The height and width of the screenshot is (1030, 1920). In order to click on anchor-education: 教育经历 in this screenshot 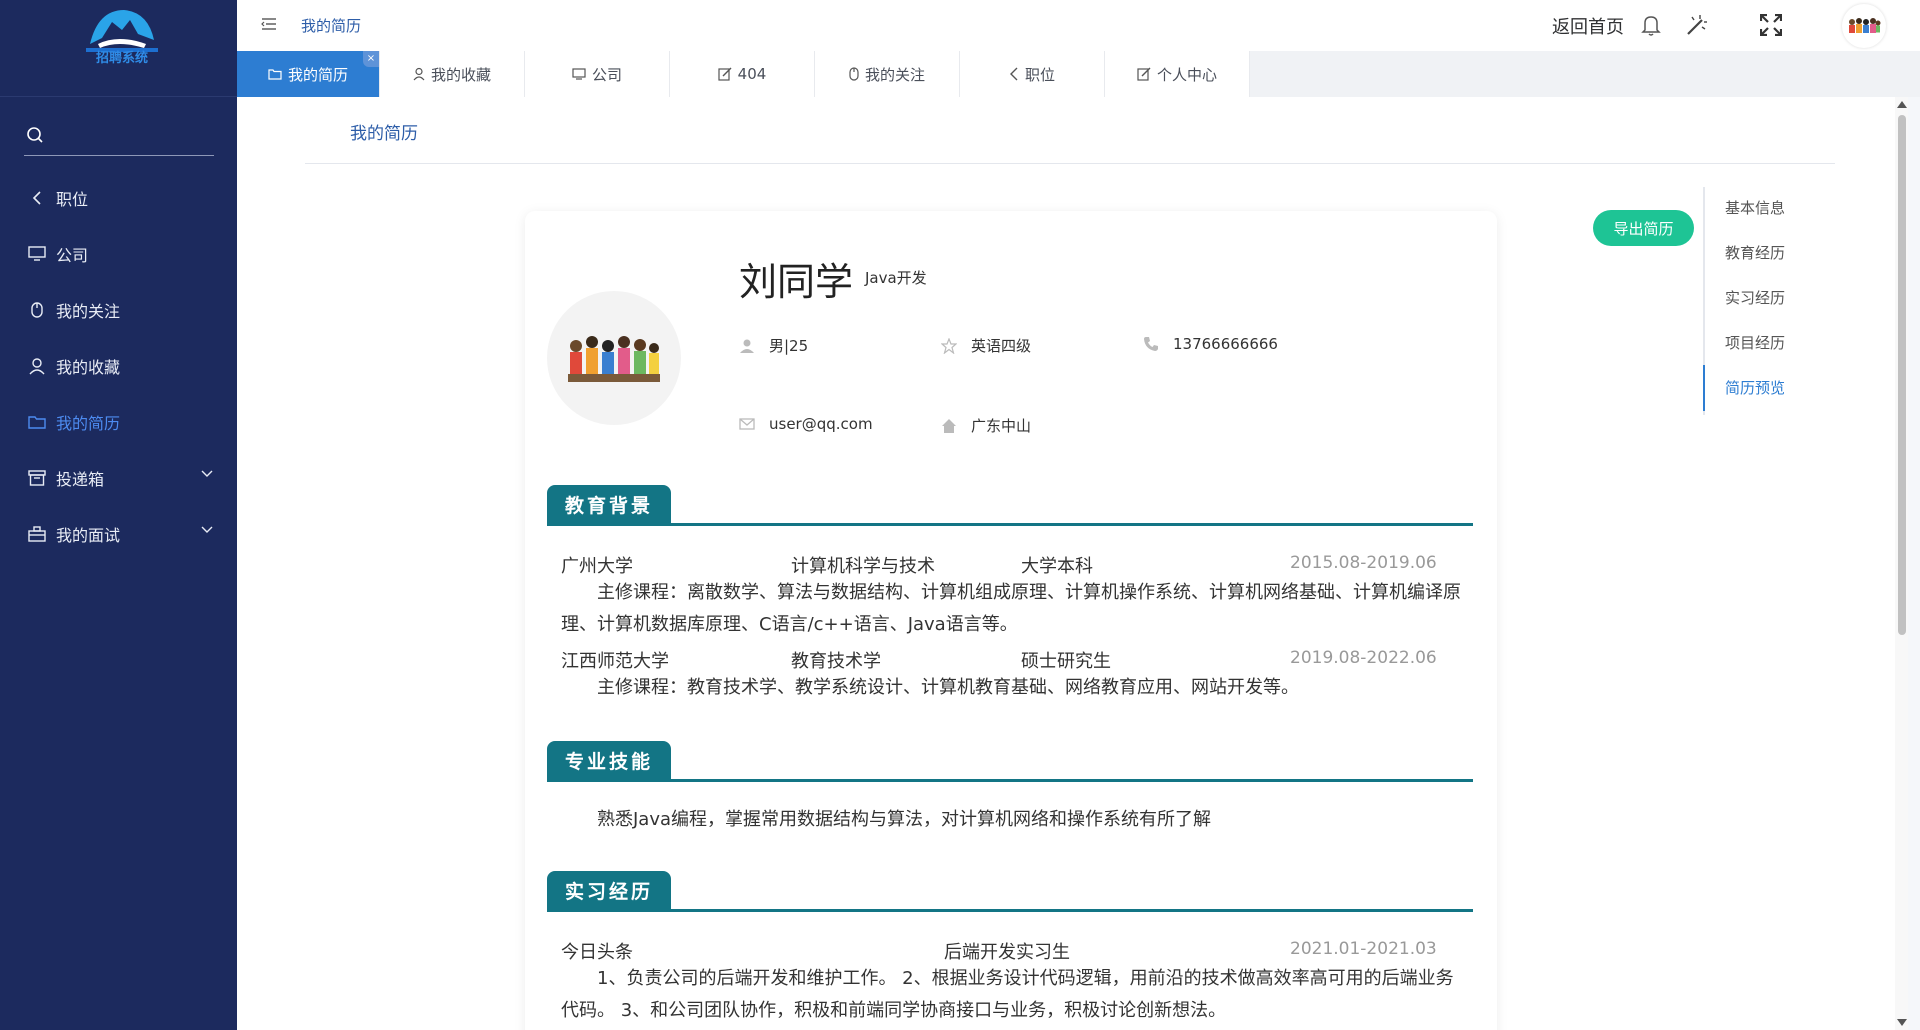, I will do `click(1755, 252)`.